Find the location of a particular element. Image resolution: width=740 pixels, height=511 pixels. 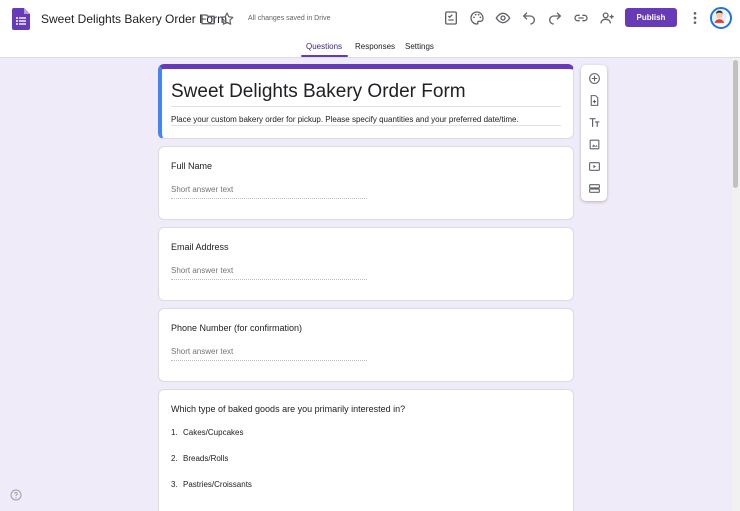

more-options-button is located at coordinates (695, 18).